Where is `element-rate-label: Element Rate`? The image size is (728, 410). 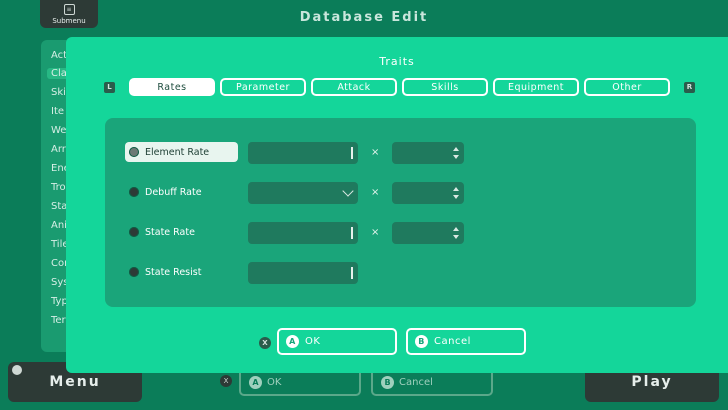
element-rate-label: Element Rate is located at coordinates (177, 152).